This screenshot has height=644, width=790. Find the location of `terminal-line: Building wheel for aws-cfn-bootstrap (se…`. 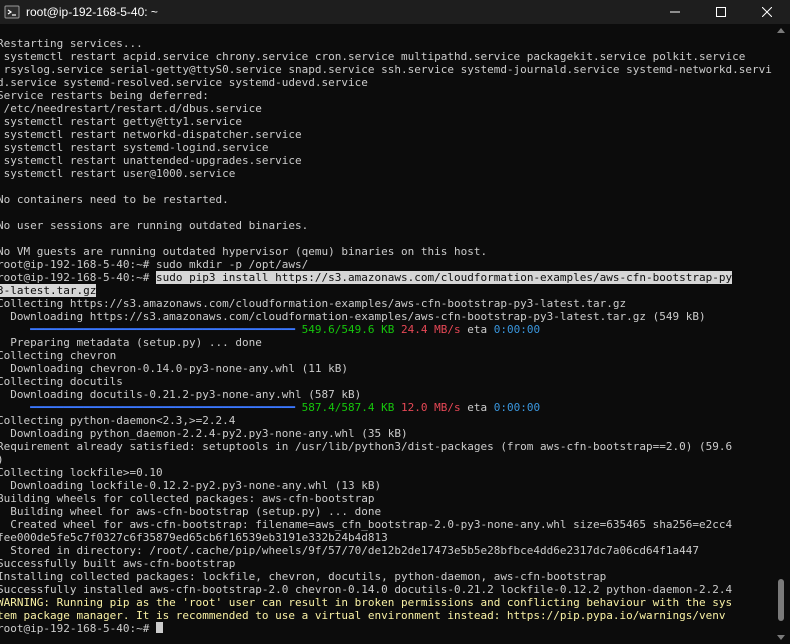

terminal-line: Building wheel for aws-cfn-bootstrap (se… is located at coordinates (191, 511).